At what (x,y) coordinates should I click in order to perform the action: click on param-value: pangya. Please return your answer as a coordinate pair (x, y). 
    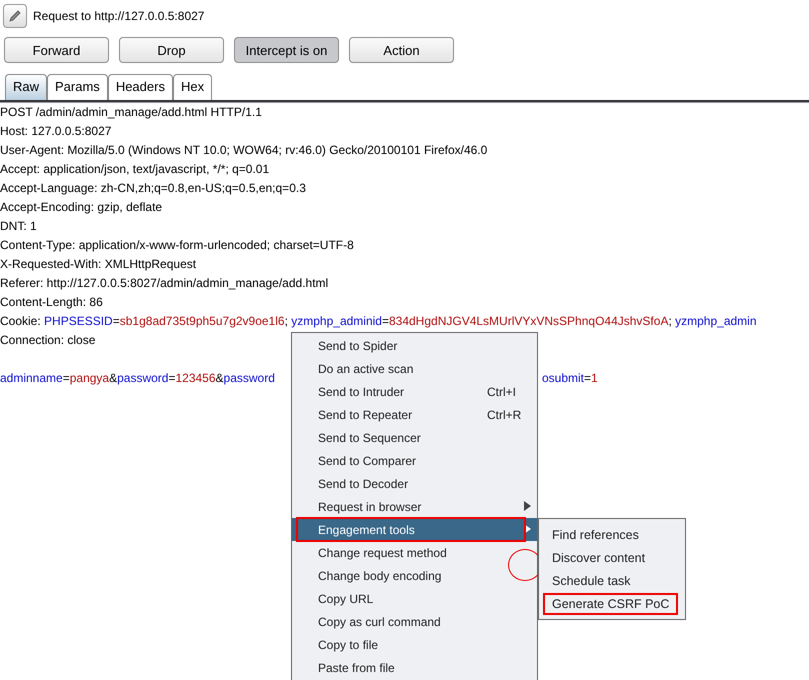
    Looking at the image, I should click on (90, 378).